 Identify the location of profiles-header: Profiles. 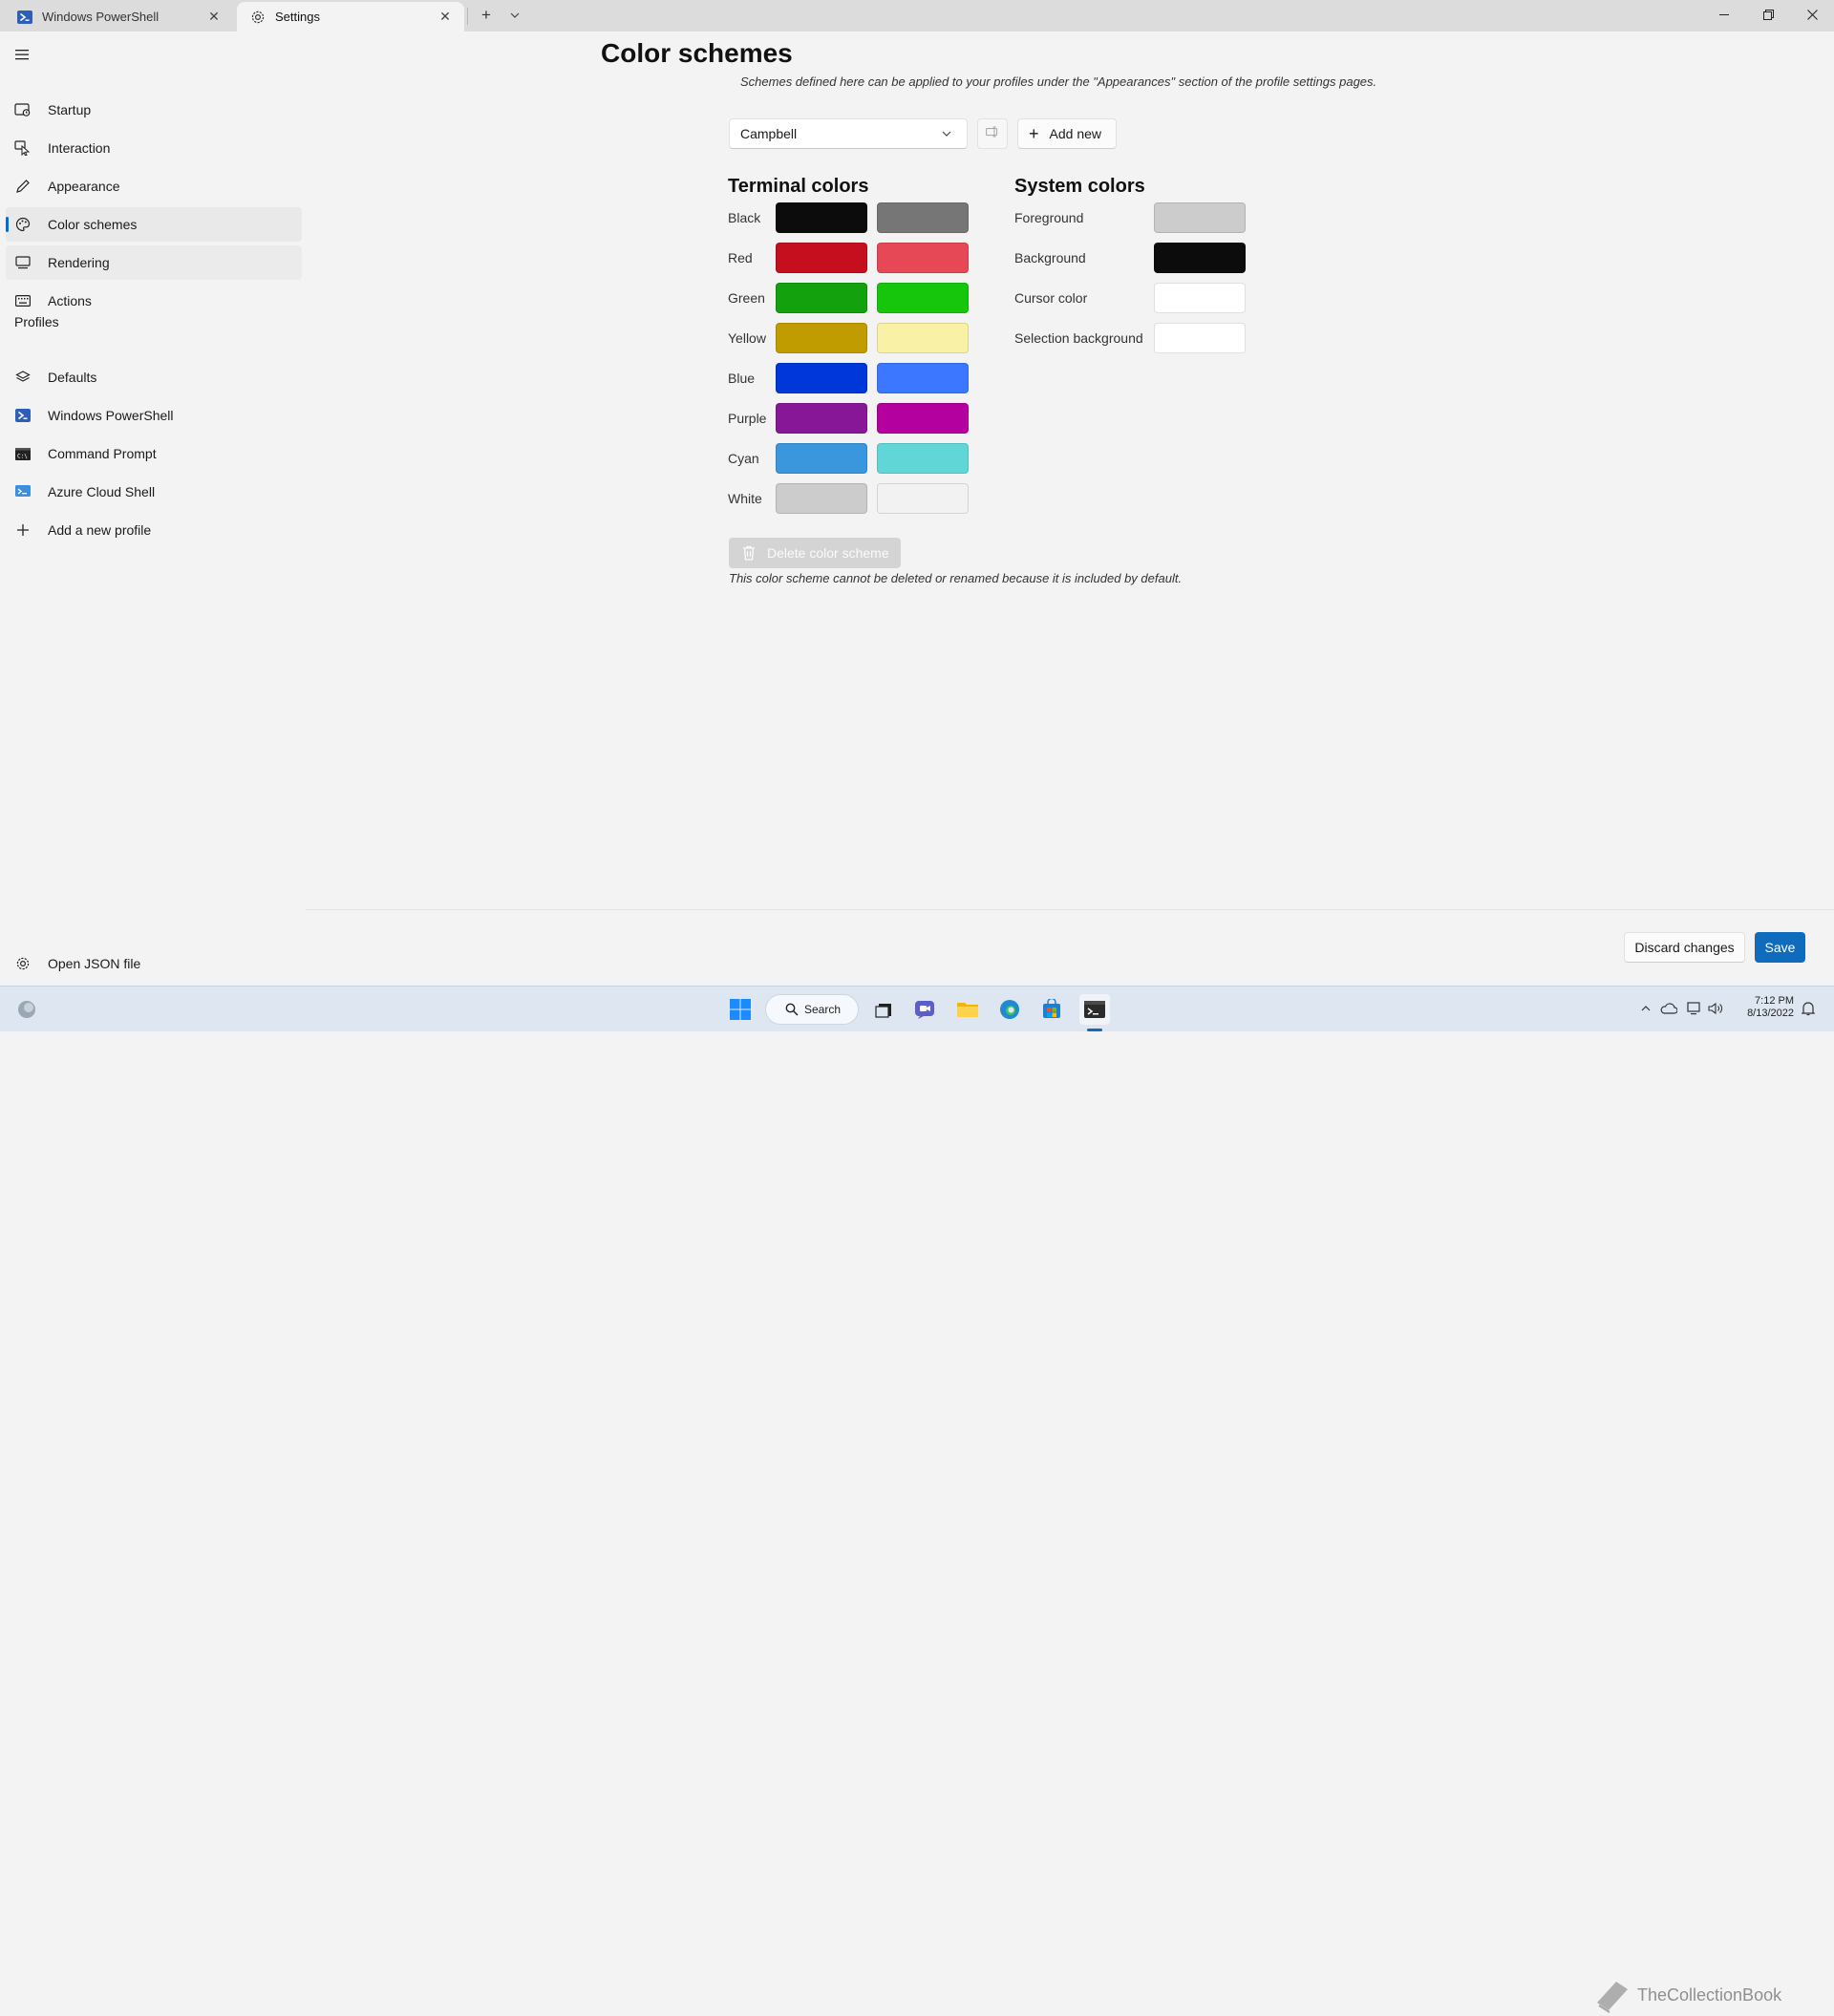
(37, 321).